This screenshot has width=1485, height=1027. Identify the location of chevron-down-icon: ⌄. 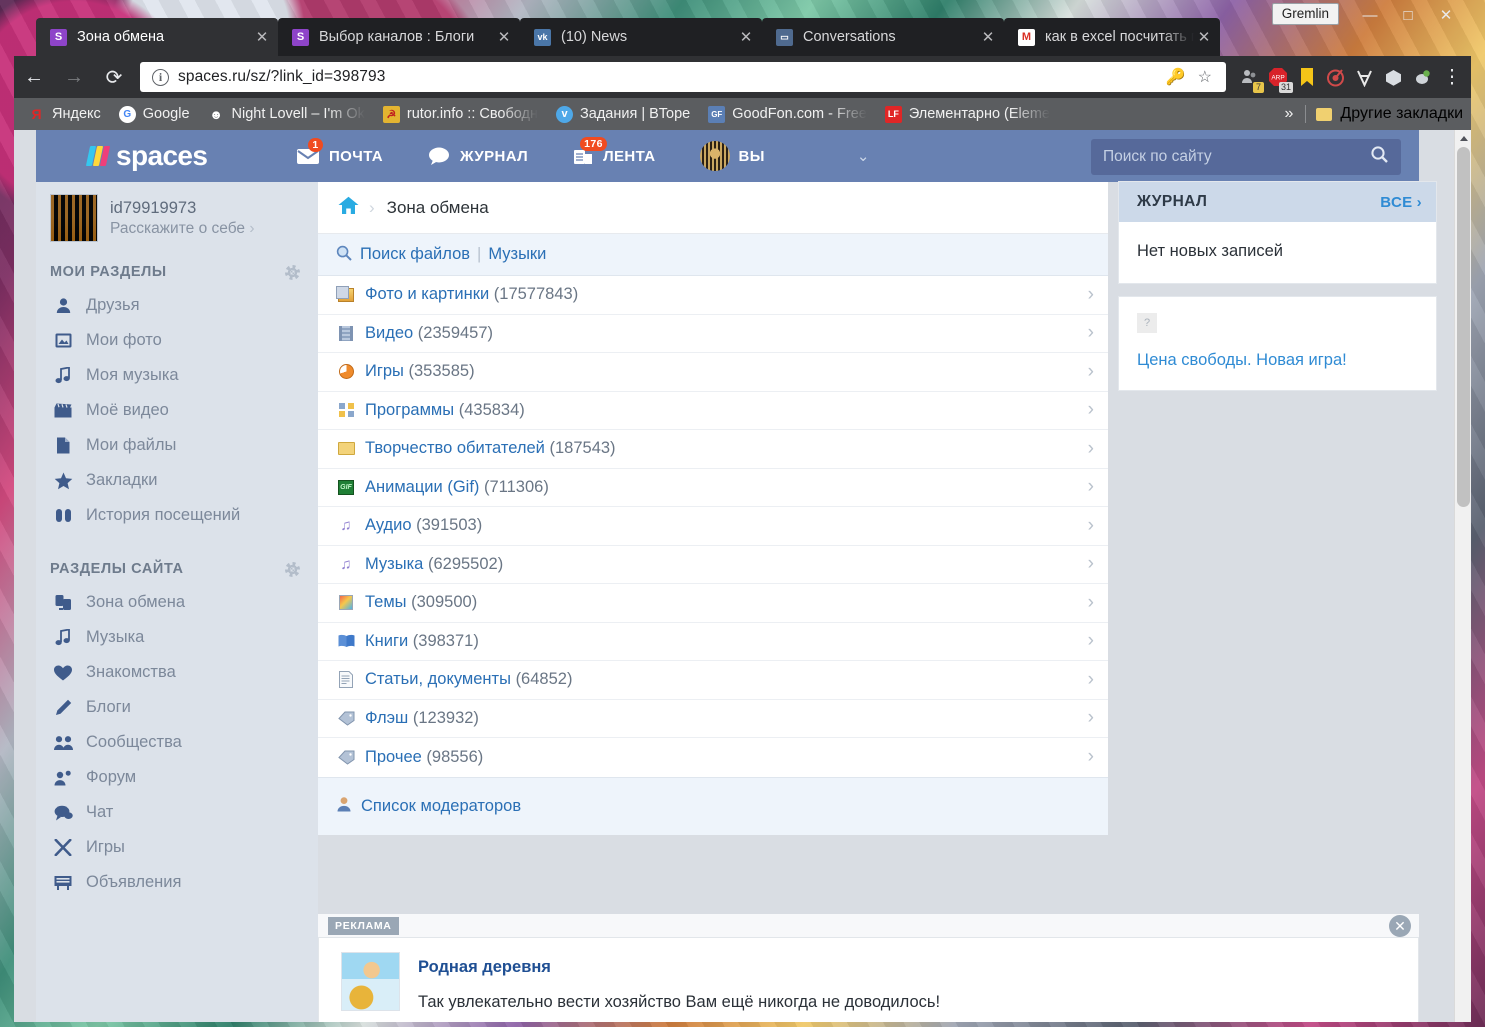
(863, 156).